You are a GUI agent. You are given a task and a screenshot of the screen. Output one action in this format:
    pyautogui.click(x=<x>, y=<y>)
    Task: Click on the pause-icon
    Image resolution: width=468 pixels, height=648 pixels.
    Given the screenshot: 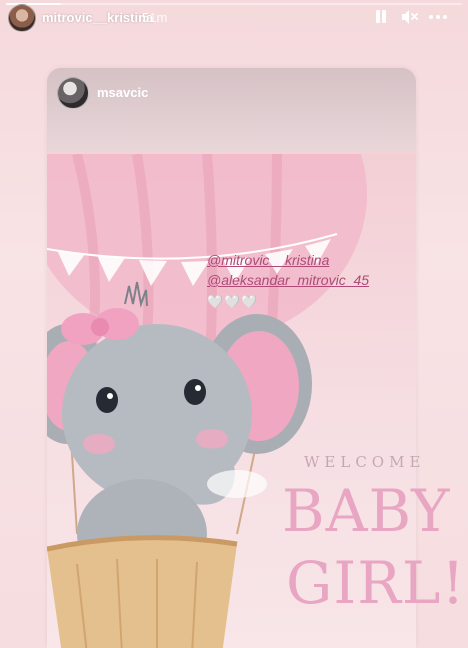 What is the action you would take?
    pyautogui.click(x=381, y=17)
    